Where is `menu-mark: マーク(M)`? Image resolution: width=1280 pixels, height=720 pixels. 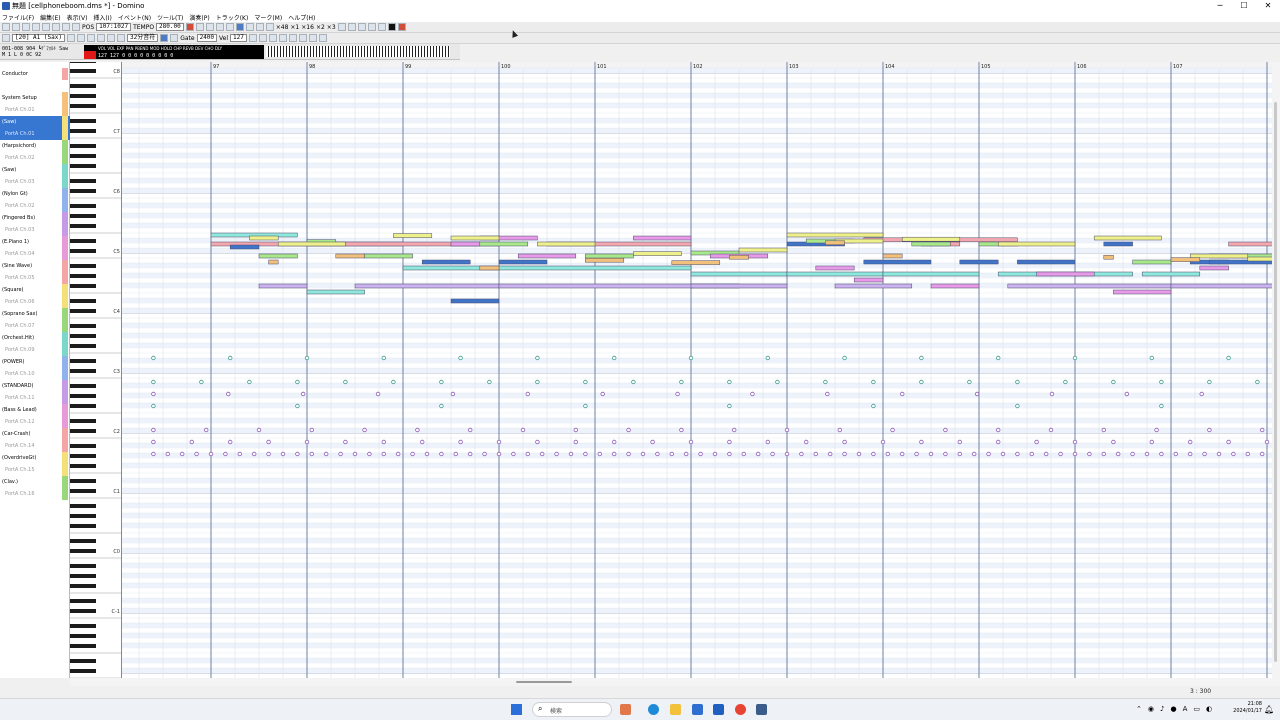 menu-mark: マーク(M) is located at coordinates (268, 17).